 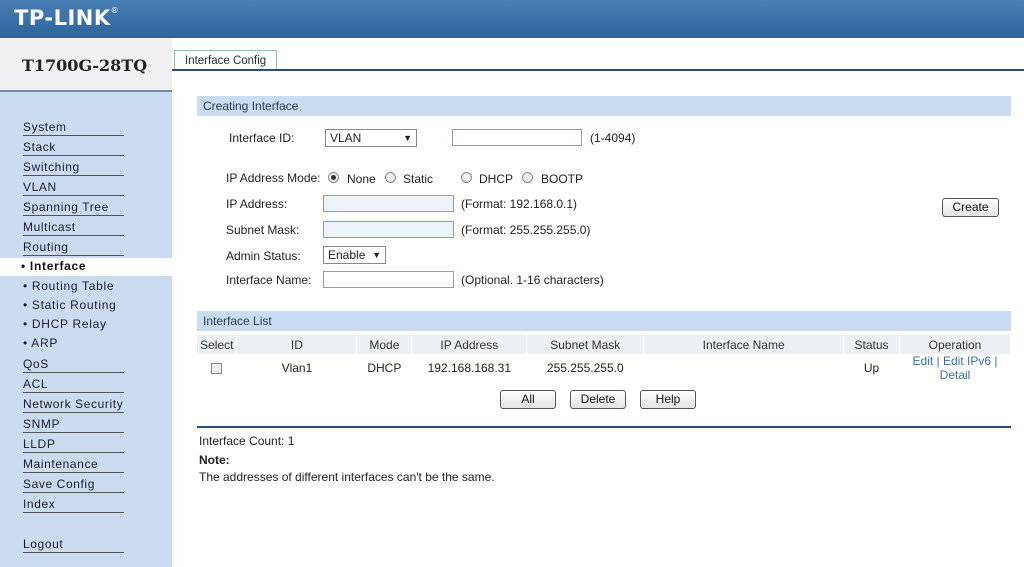 What do you see at coordinates (604, 321) in the screenshot?
I see `interface-list-header: Interface List` at bounding box center [604, 321].